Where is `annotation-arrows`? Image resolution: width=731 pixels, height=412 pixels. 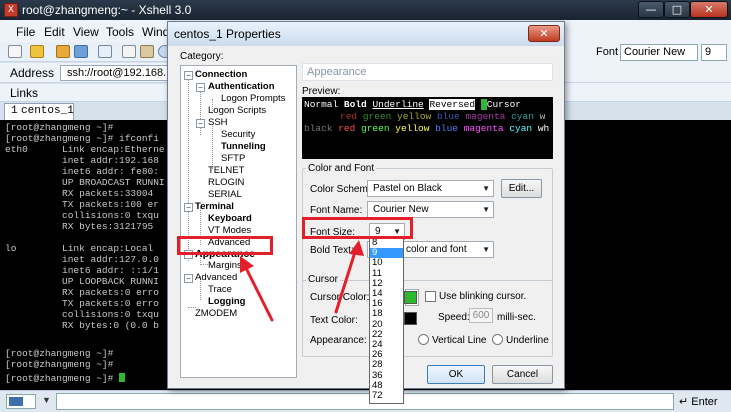 annotation-arrows is located at coordinates (302, 281).